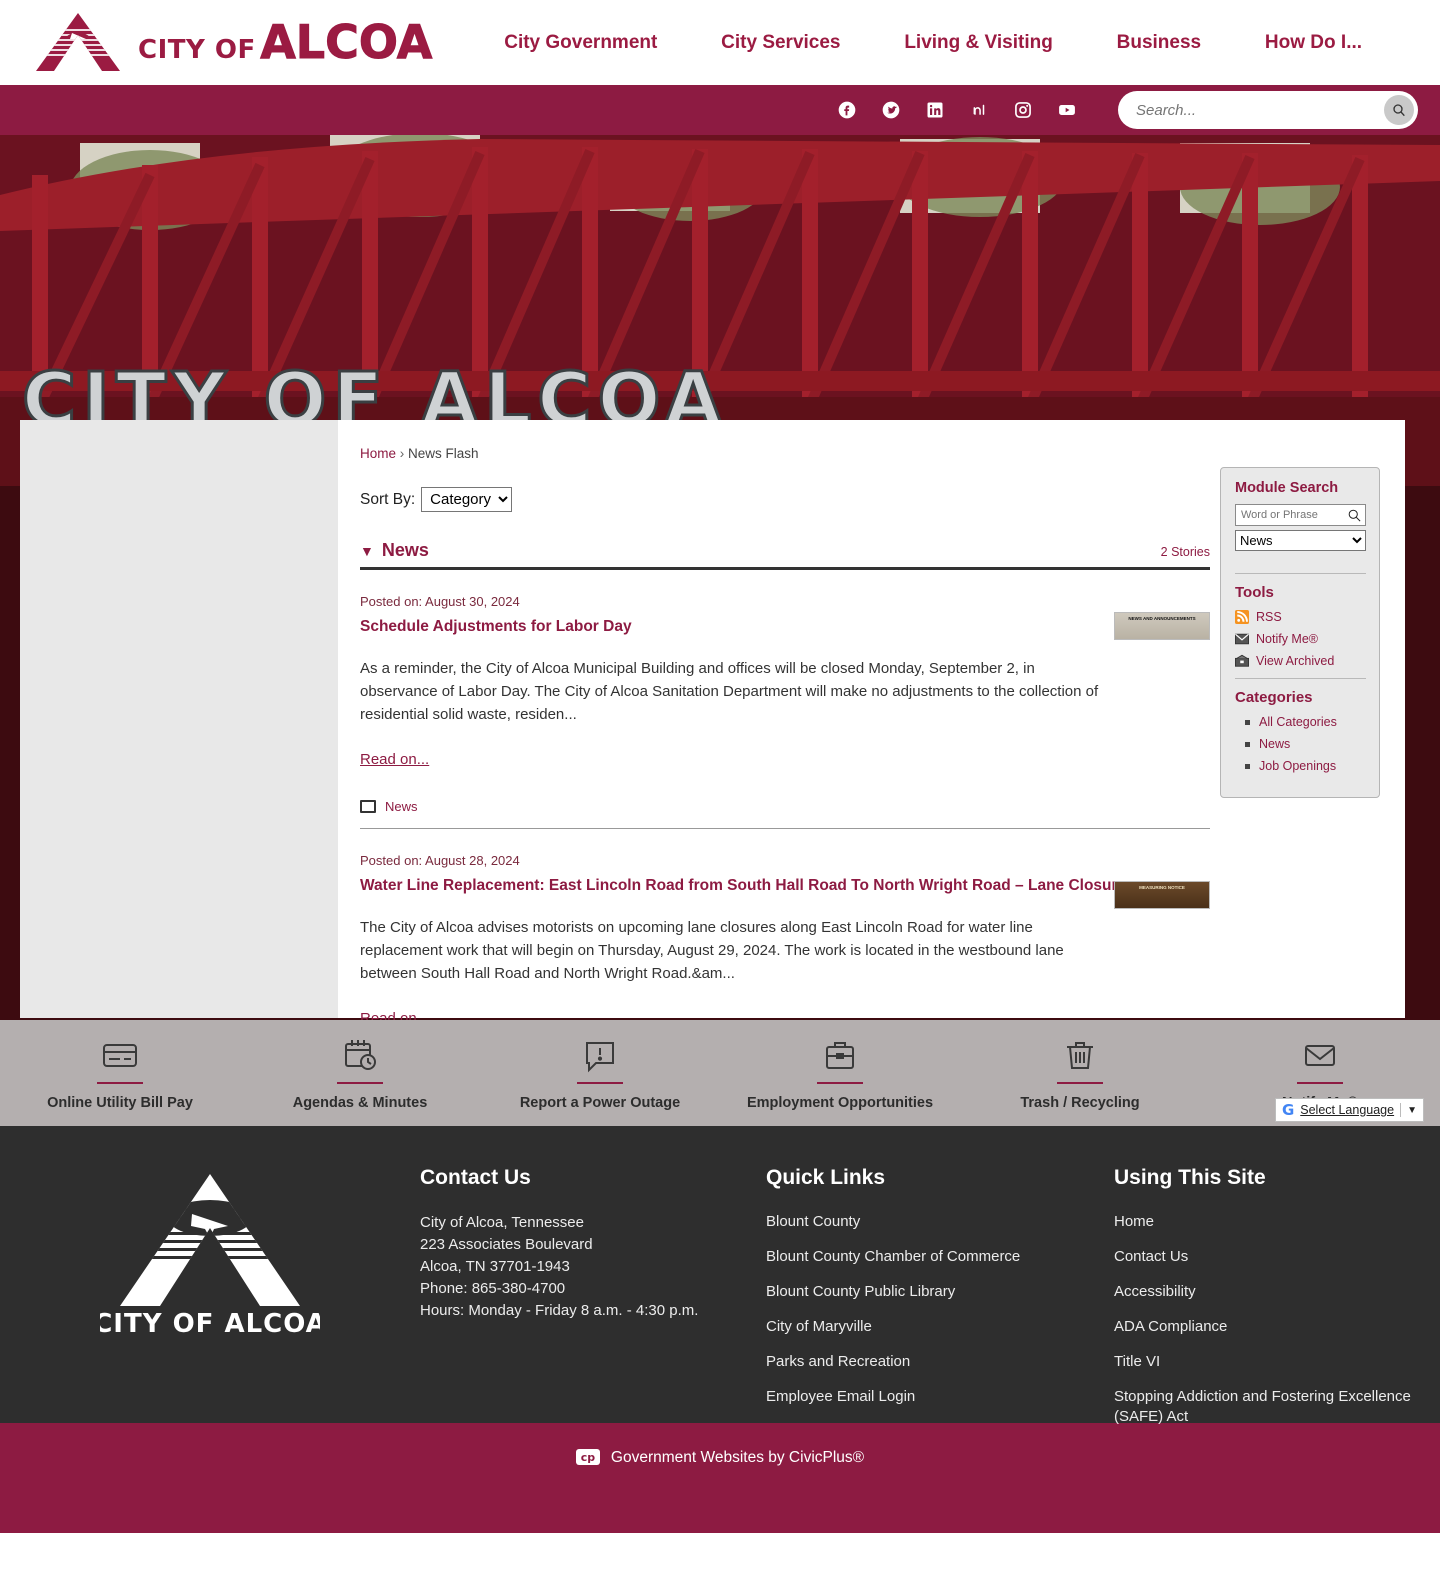 The height and width of the screenshot is (1588, 1440). What do you see at coordinates (978, 43) in the screenshot?
I see `nav-living-visiting: Living & Visiting` at bounding box center [978, 43].